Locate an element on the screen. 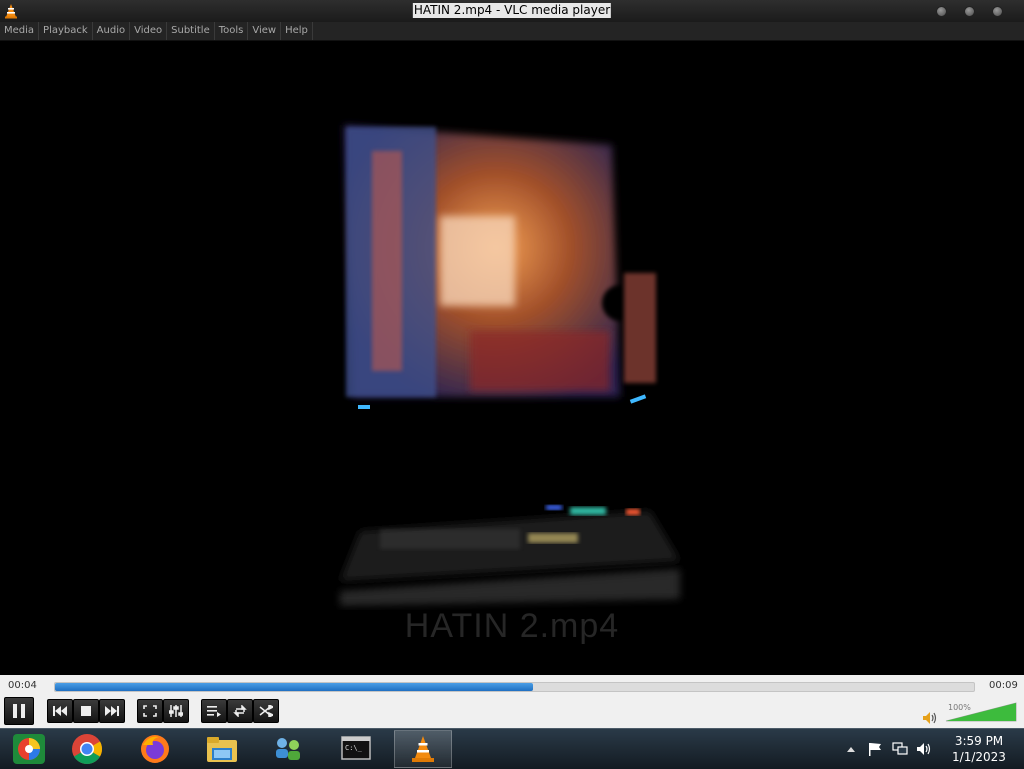 The width and height of the screenshot is (1024, 769). menu-tools: Tools is located at coordinates (232, 31).